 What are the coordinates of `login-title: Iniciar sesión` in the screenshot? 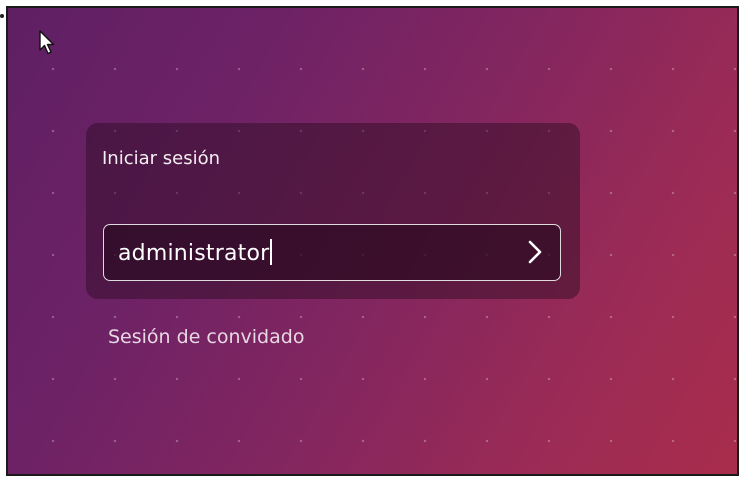 It's located at (161, 158).